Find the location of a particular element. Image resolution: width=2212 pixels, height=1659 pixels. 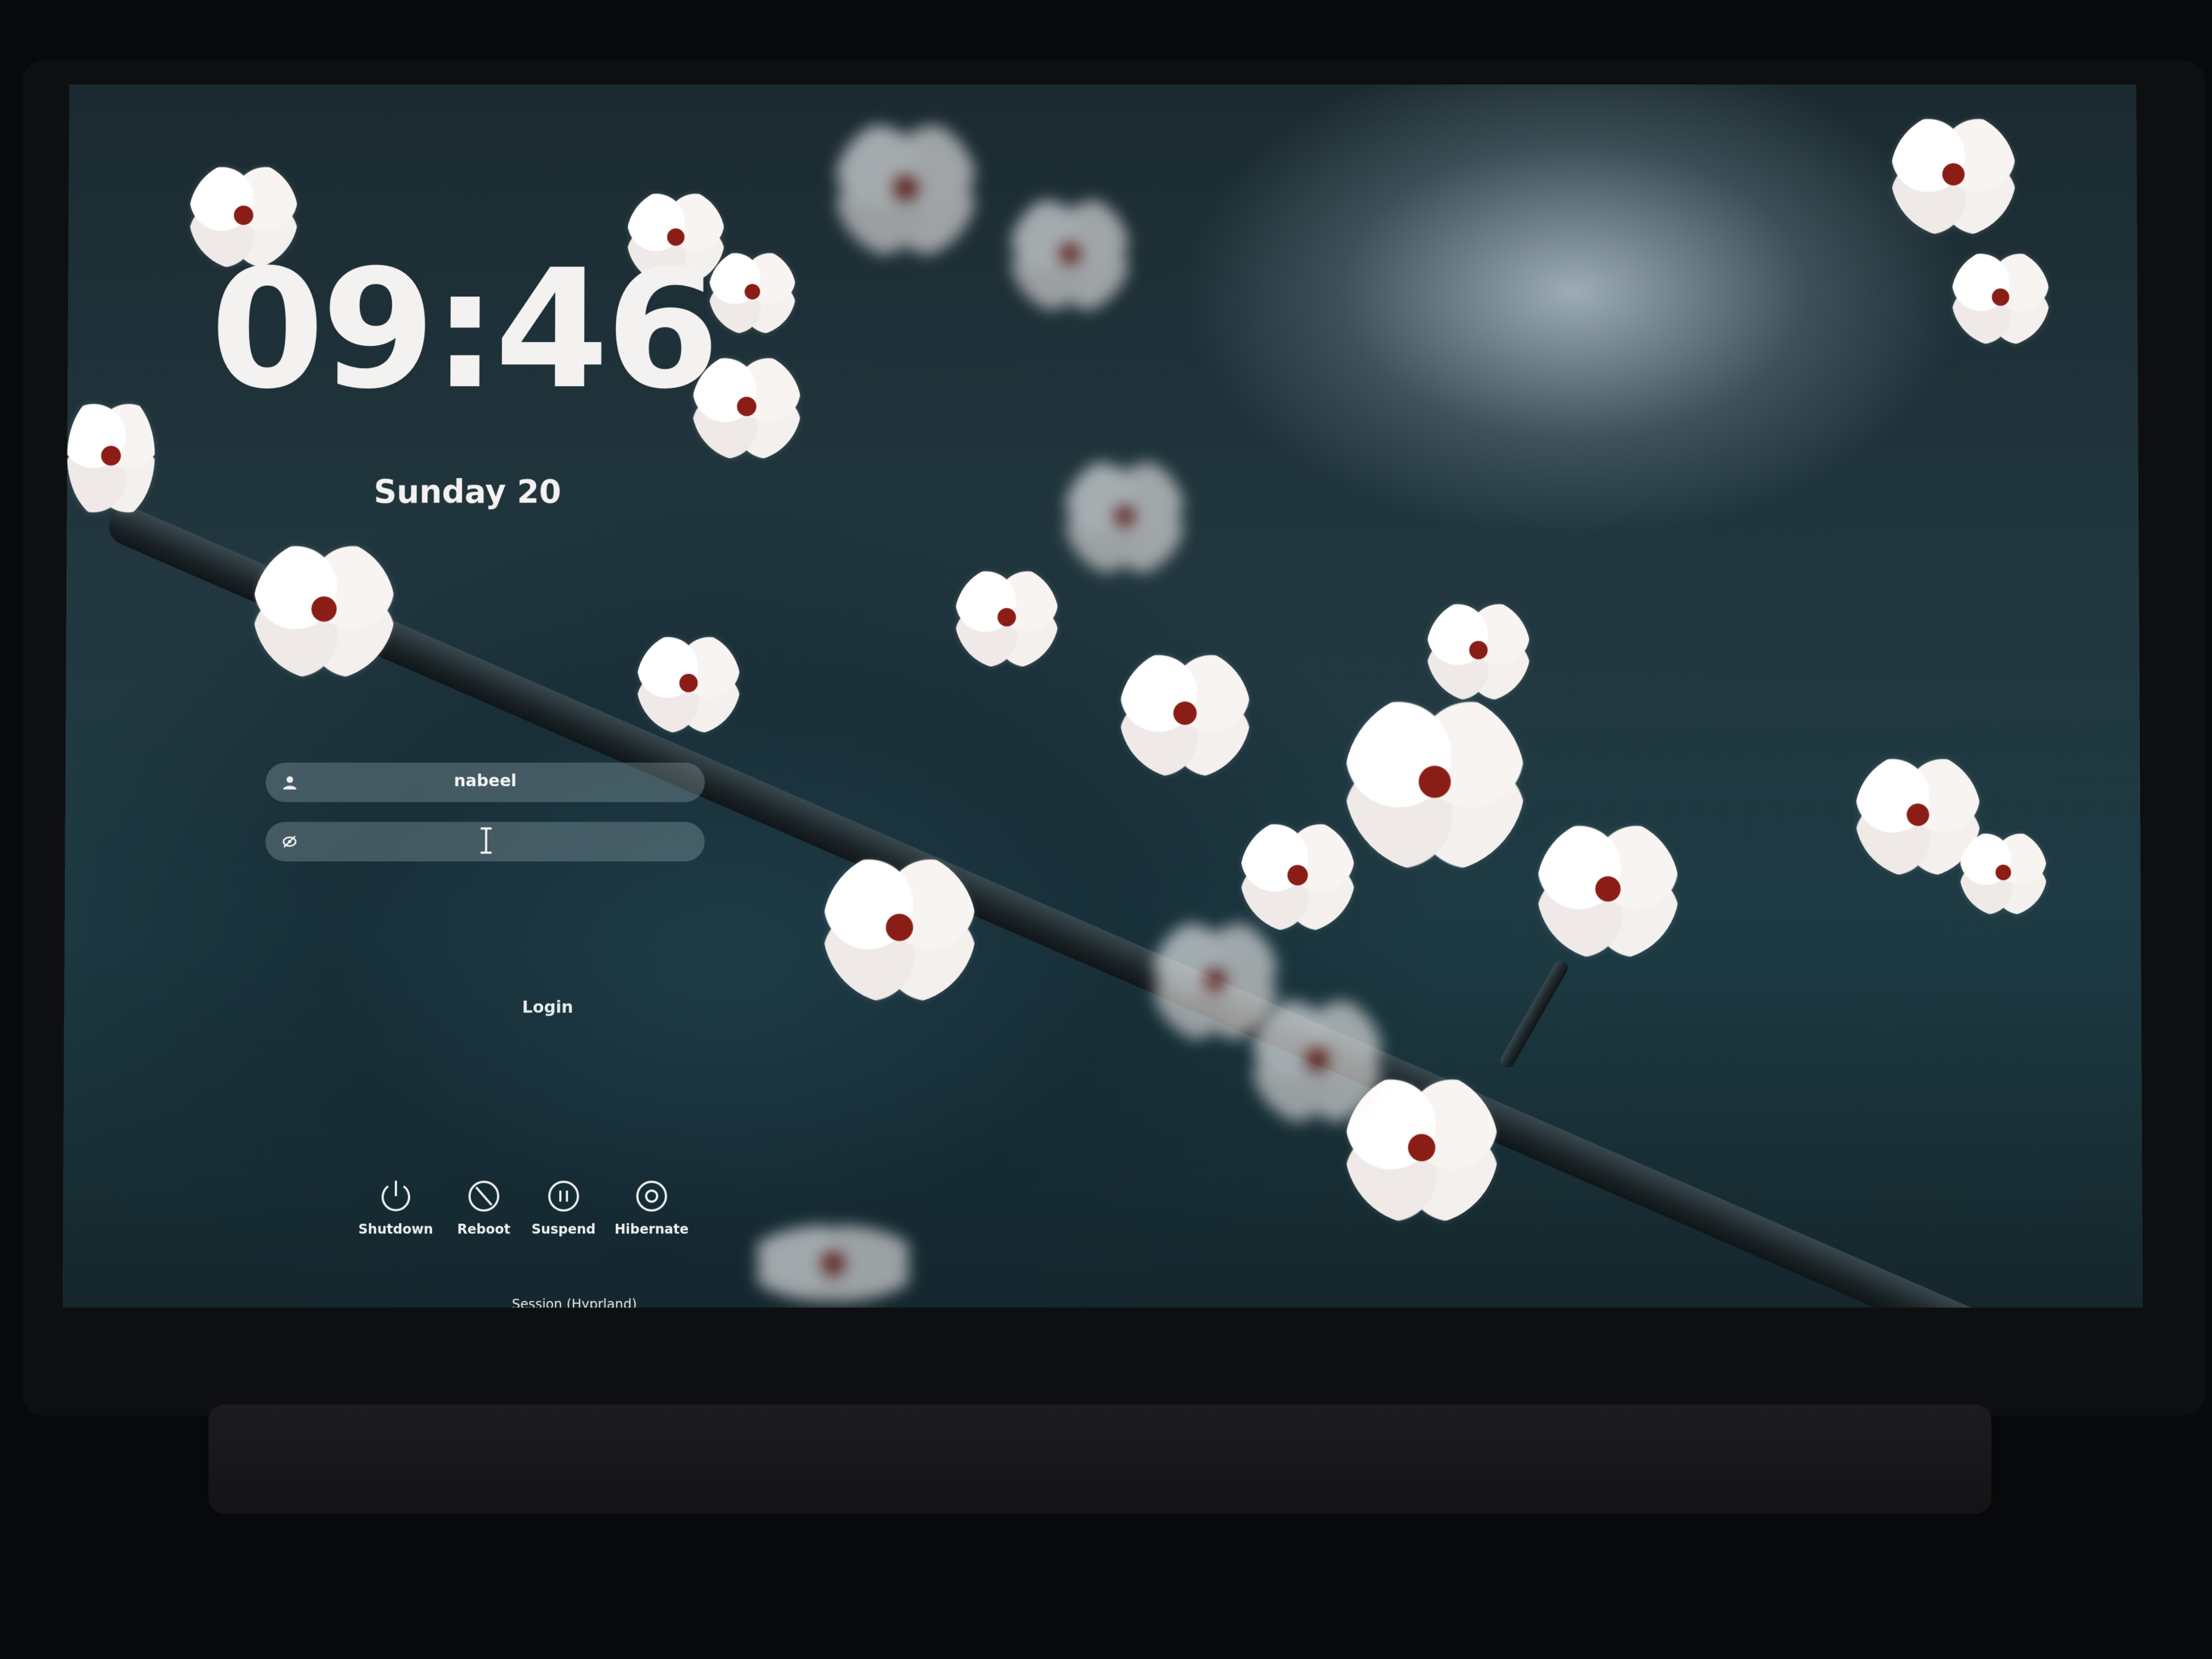

power-icon is located at coordinates (395, 1196).